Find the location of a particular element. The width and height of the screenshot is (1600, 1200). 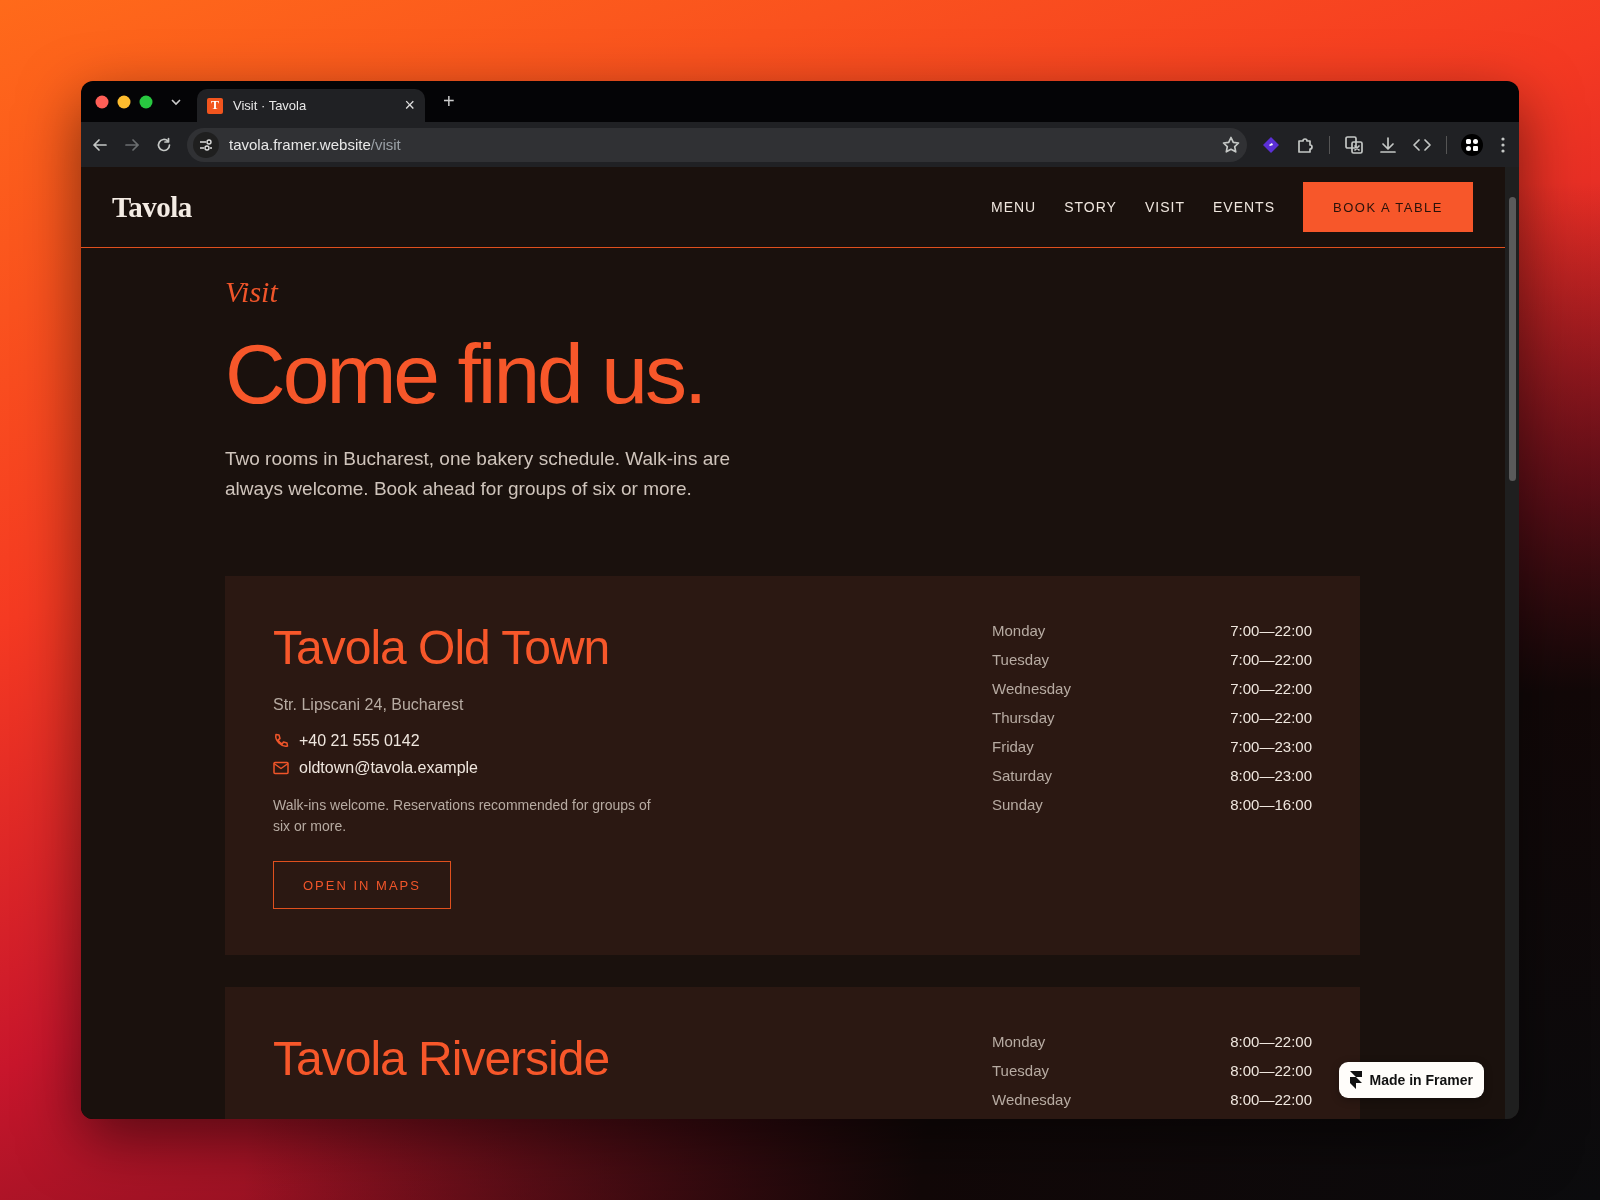

framer-logo-icon is located at coordinates (1355, 1080).